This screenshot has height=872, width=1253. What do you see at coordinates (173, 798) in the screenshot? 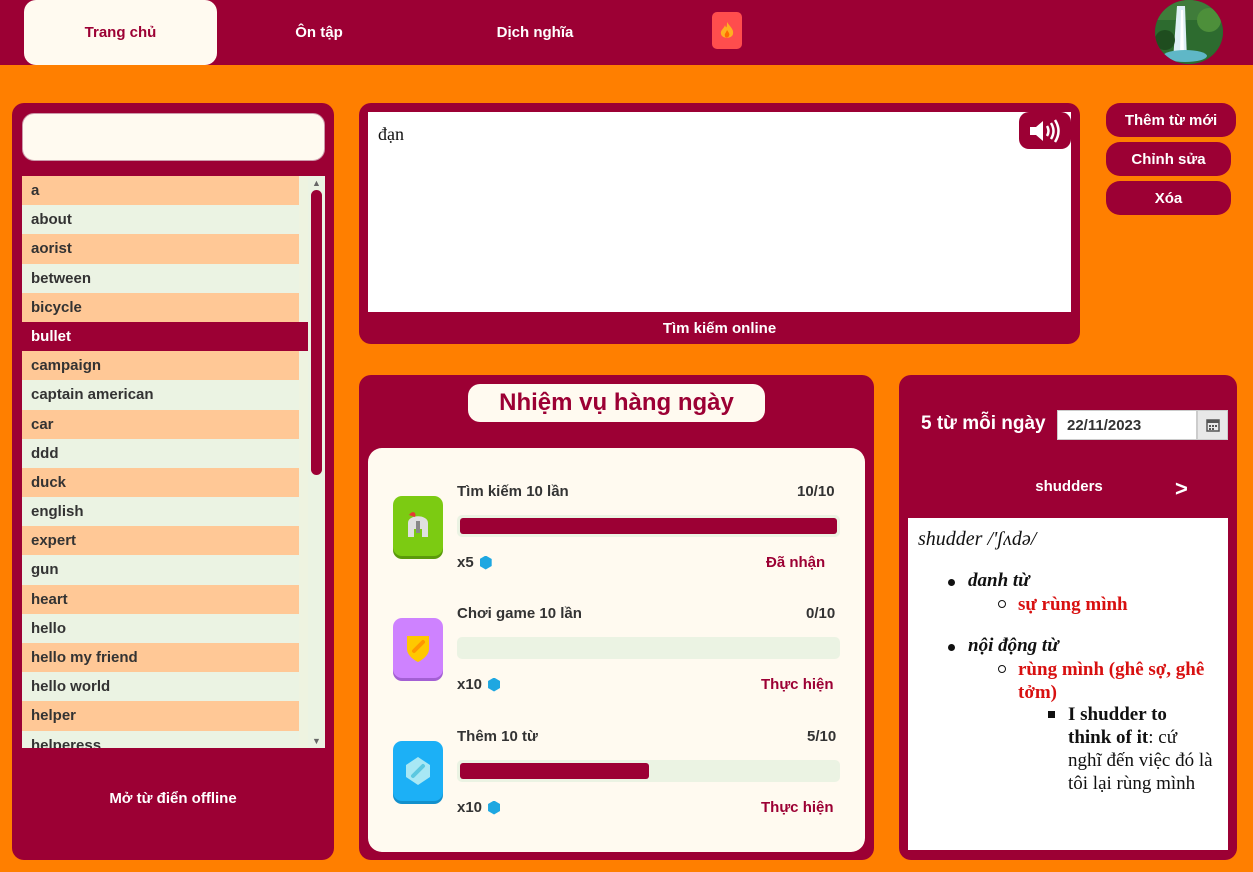
I see `open-offline-dictionary-button: Mở từ điển offline` at bounding box center [173, 798].